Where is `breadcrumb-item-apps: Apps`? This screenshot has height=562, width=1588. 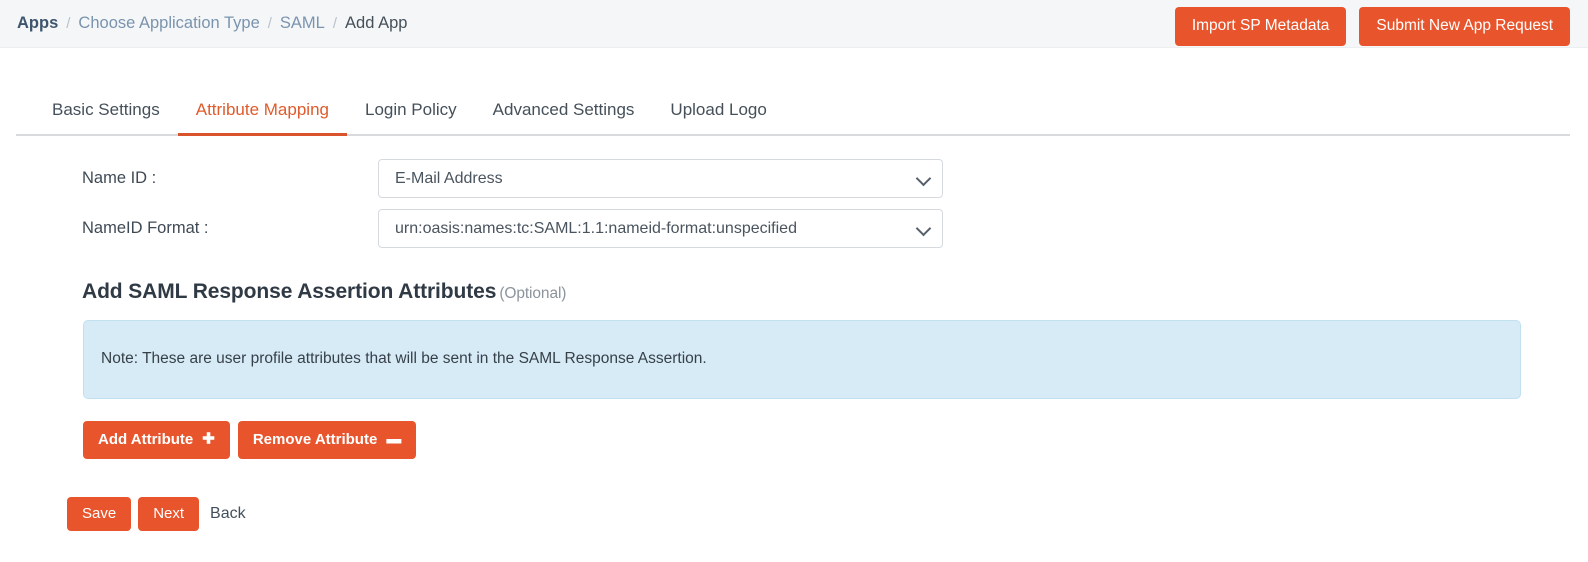
breadcrumb-item-apps: Apps is located at coordinates (37, 23).